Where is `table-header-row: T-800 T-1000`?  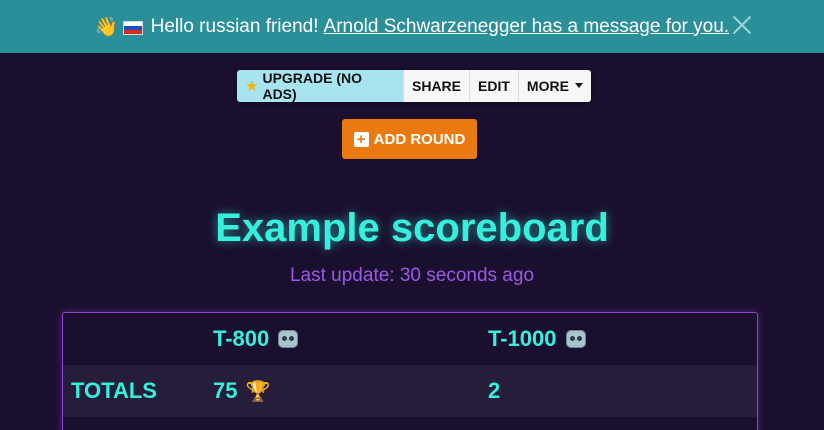
table-header-row: T-800 T-1000 is located at coordinates (410, 339).